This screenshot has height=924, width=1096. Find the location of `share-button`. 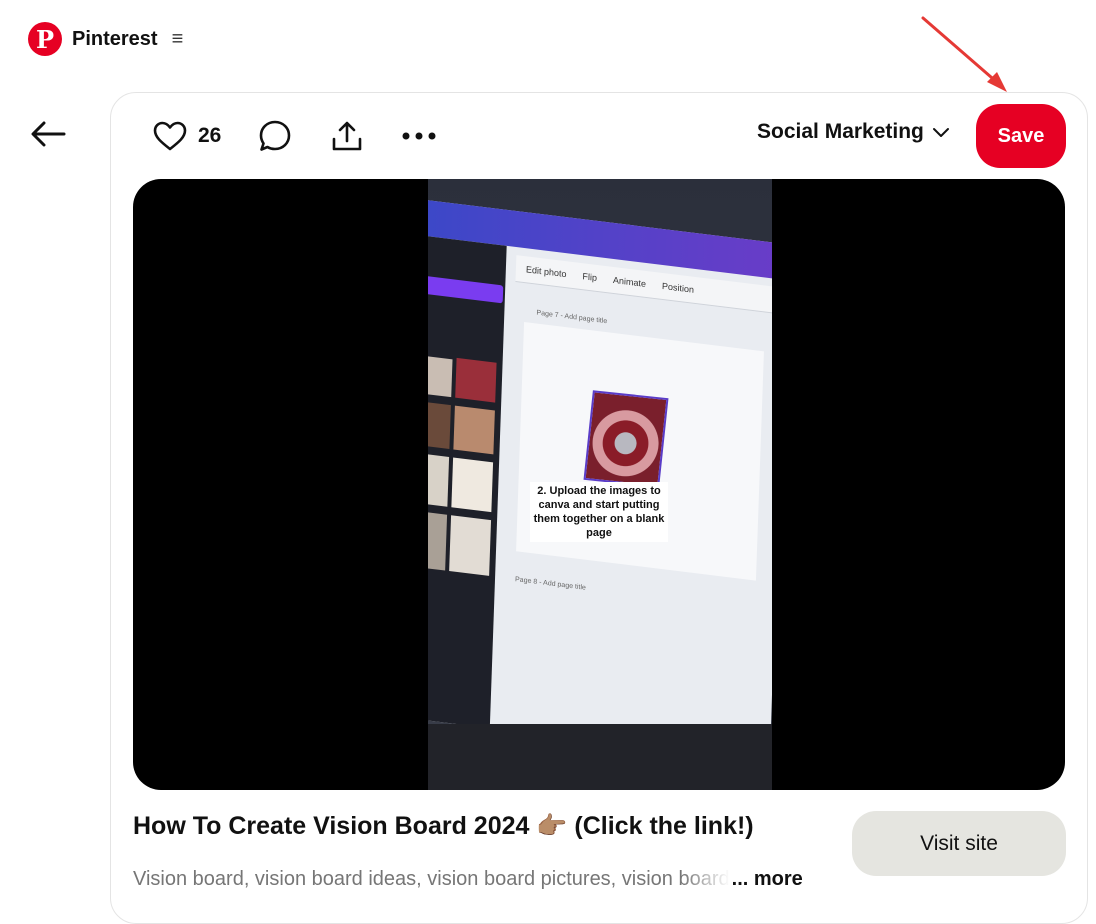

share-button is located at coordinates (347, 136).